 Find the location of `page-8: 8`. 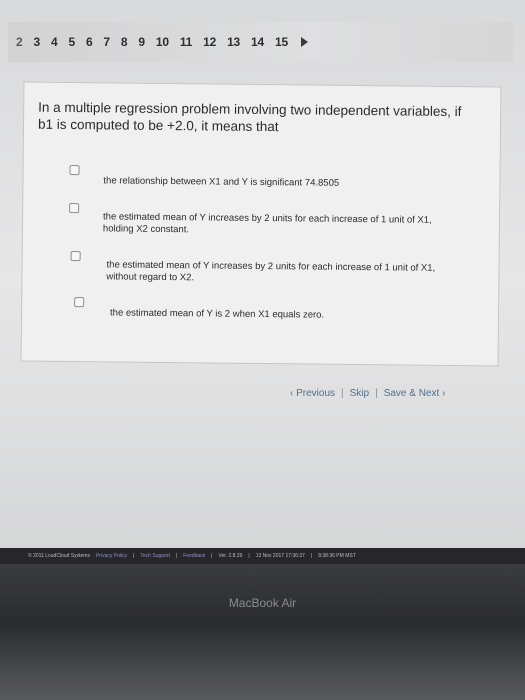

page-8: 8 is located at coordinates (124, 42).